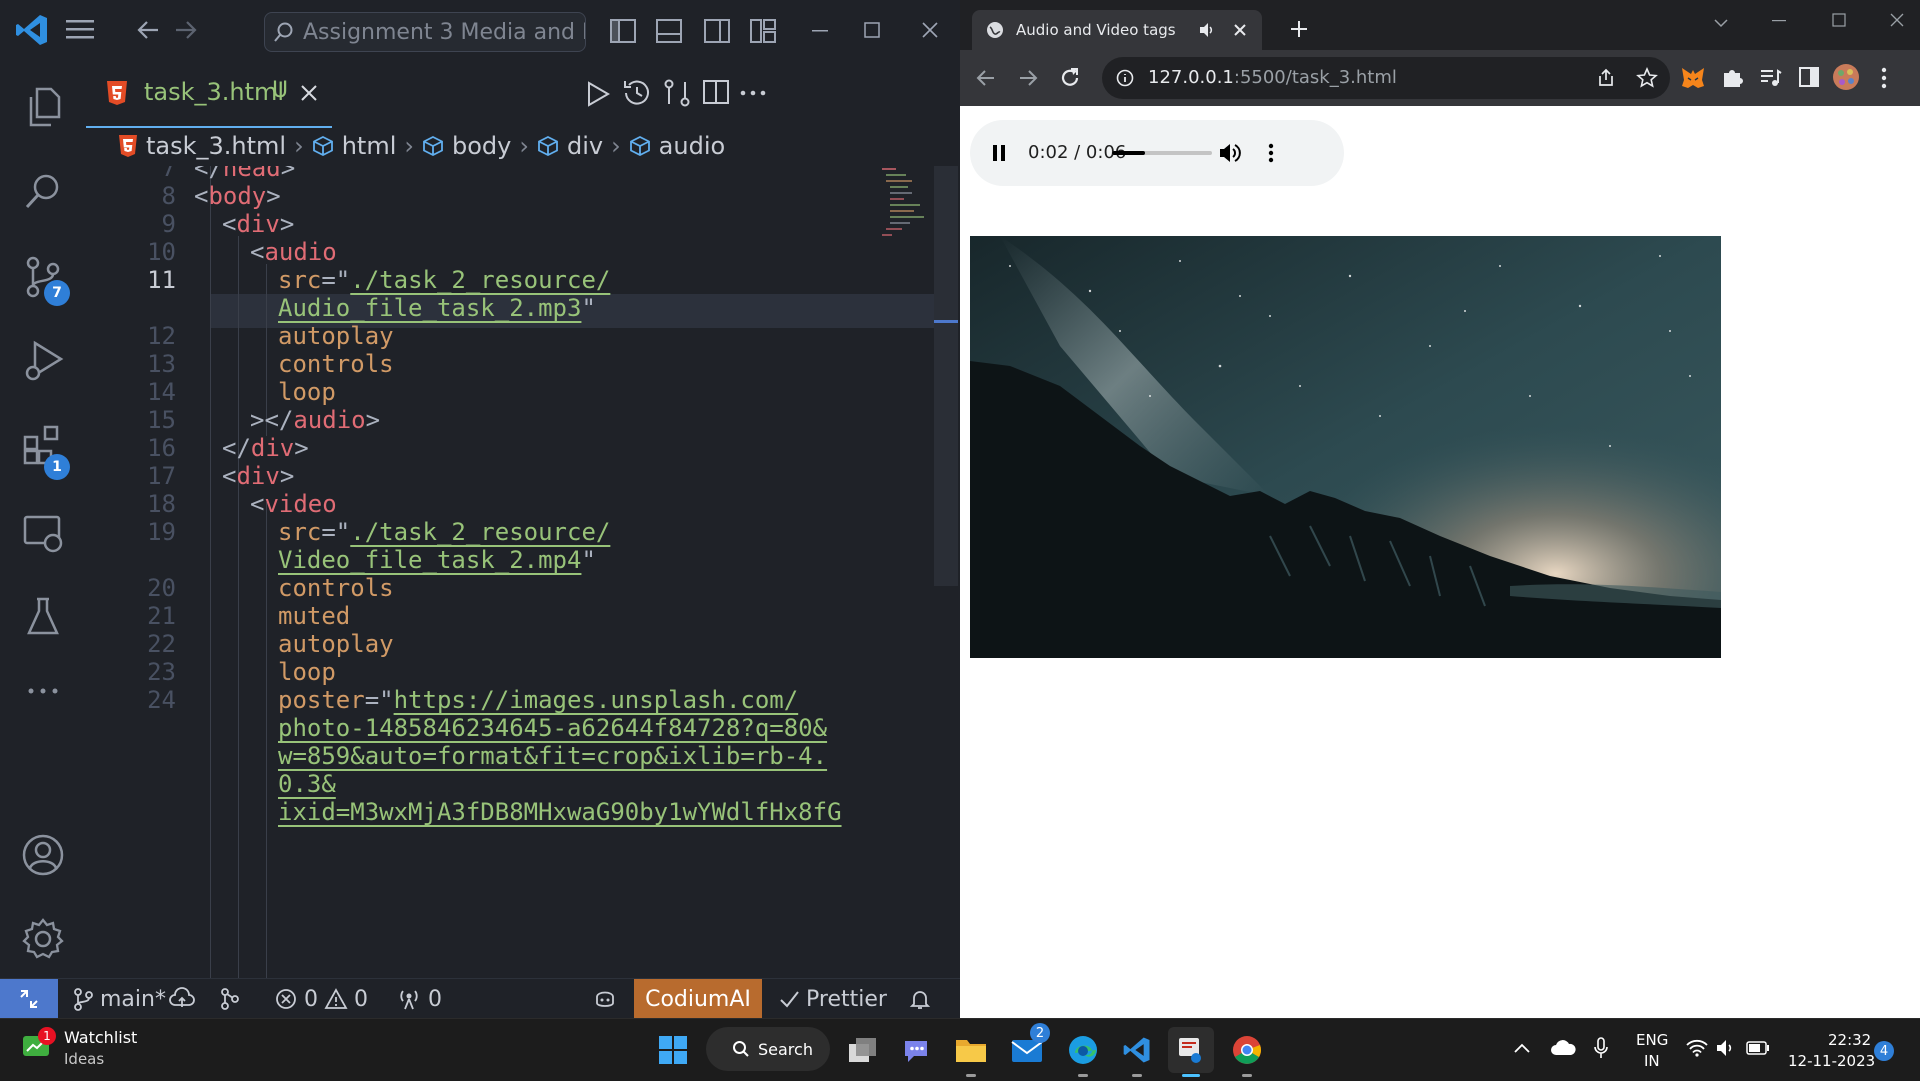  Describe the element at coordinates (832, 999) in the screenshot. I see `prettier-indicator: Prettier` at that location.